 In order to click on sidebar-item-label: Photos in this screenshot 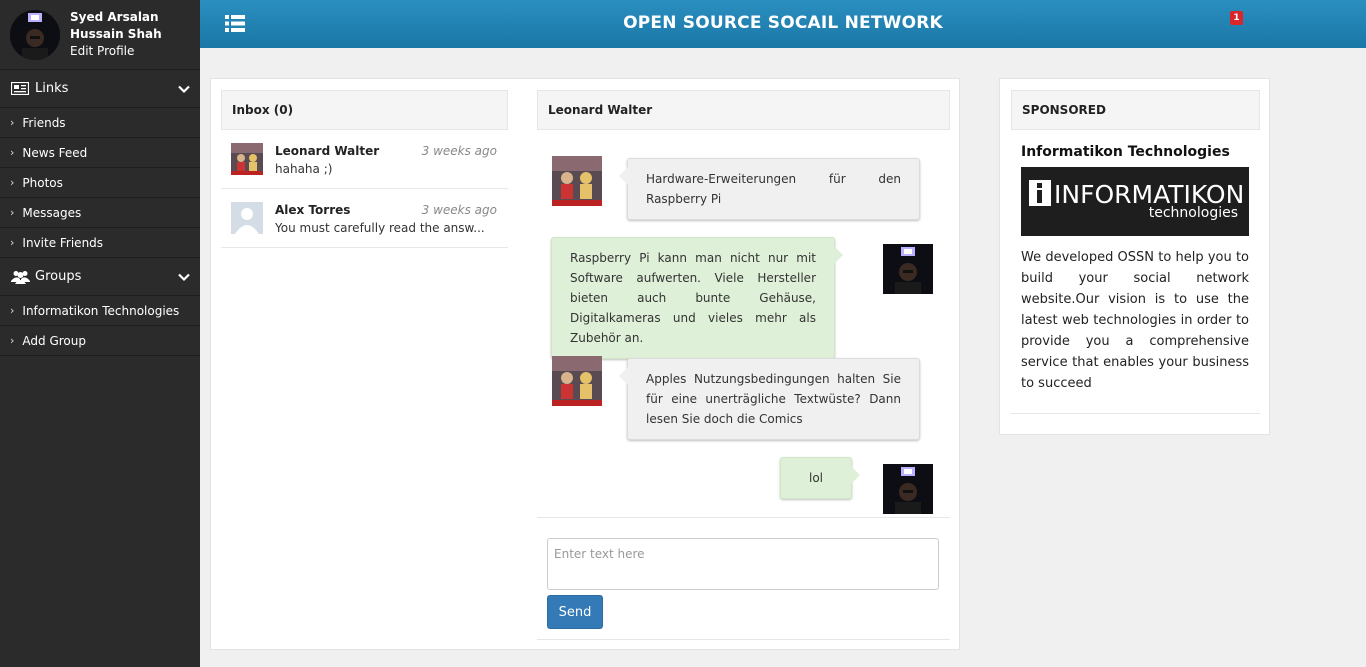, I will do `click(42, 182)`.